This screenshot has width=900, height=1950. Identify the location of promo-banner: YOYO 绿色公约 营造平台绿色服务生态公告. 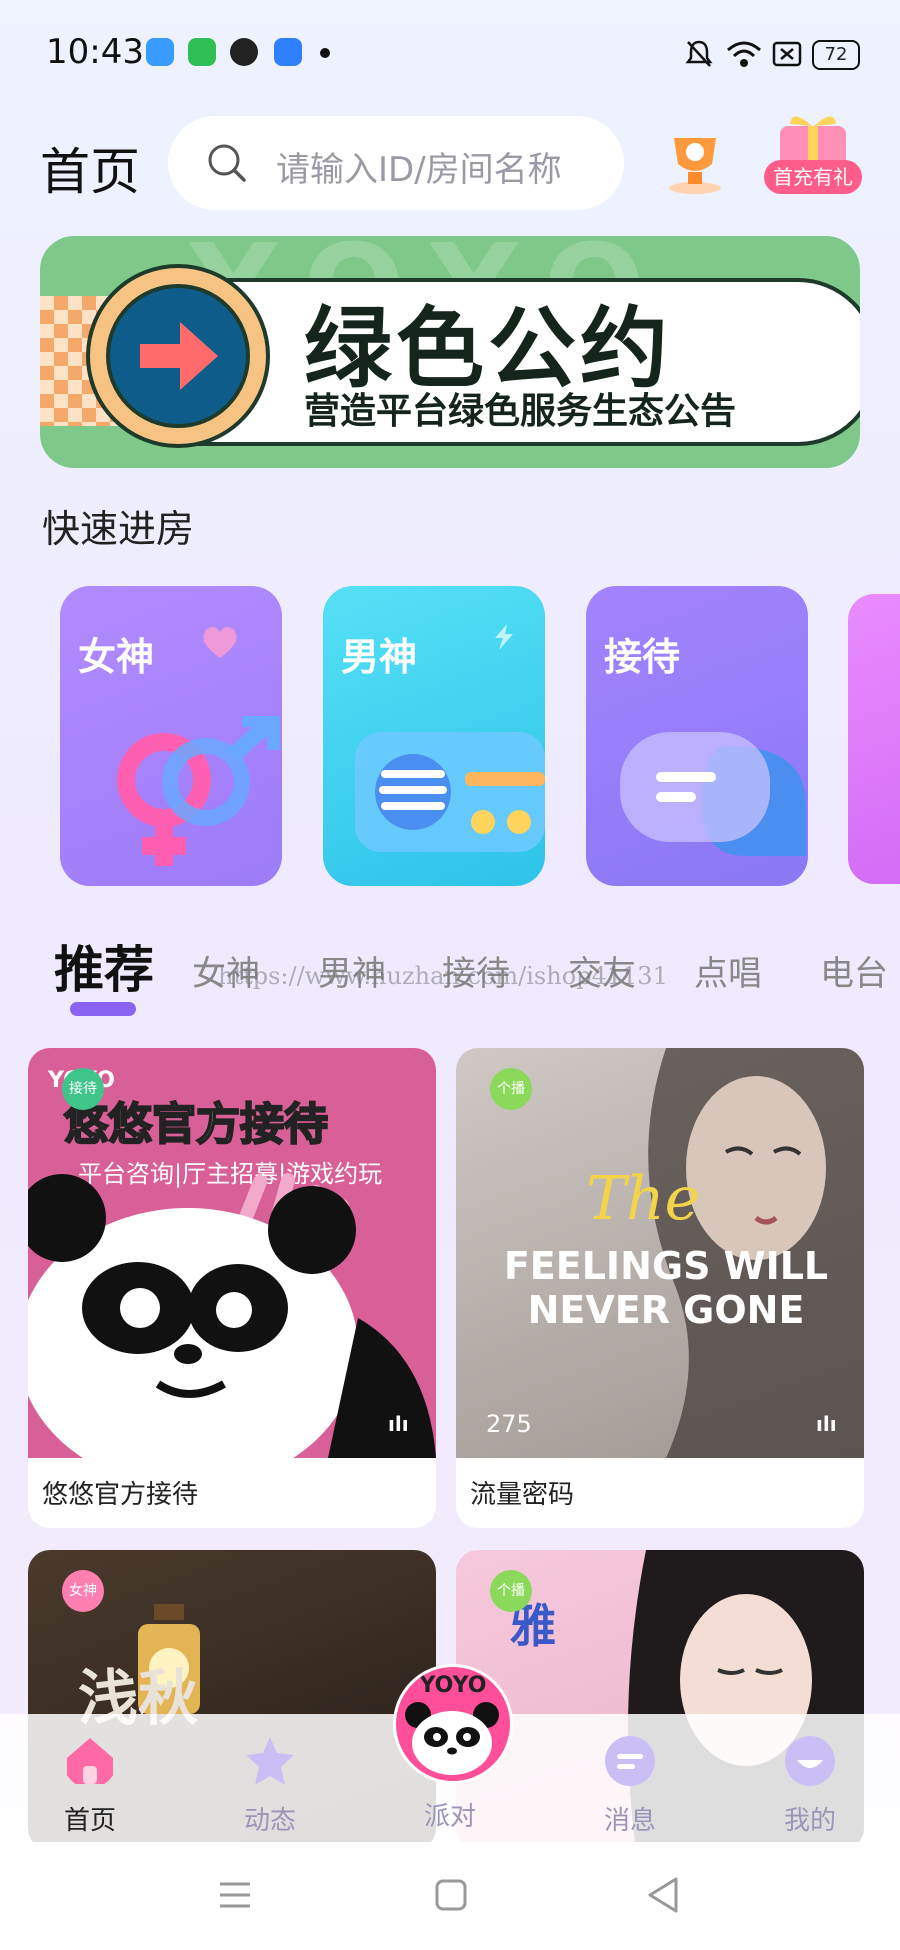
(450, 352).